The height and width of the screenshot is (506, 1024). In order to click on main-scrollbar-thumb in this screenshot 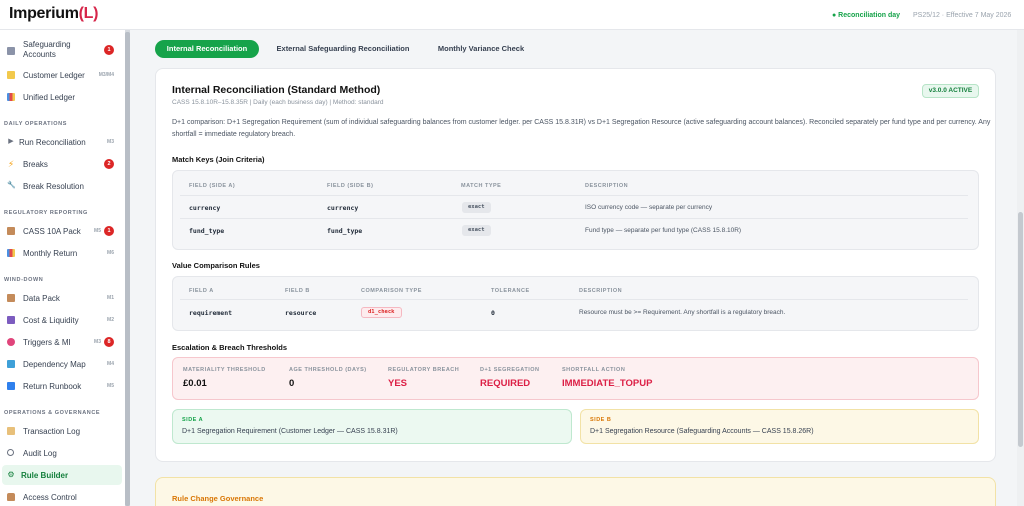, I will do `click(1020, 329)`.